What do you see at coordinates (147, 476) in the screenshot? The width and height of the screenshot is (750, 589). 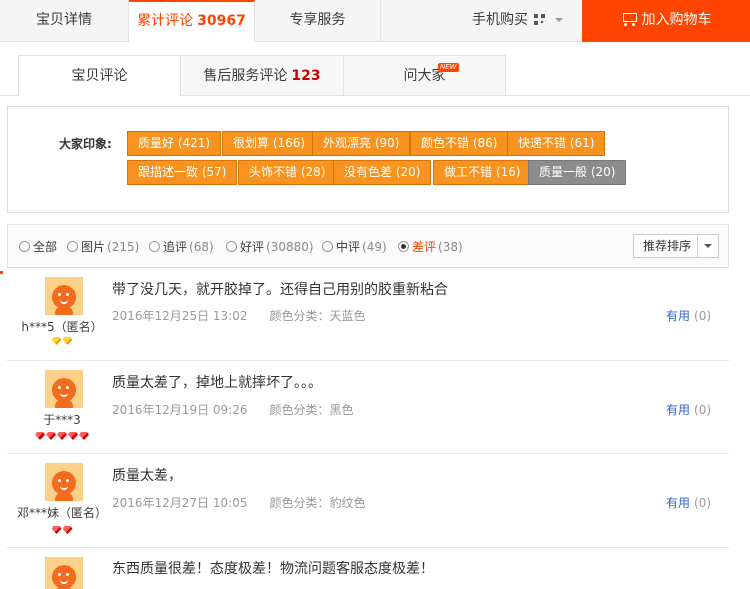 I see `review-text: 质量太差，` at bounding box center [147, 476].